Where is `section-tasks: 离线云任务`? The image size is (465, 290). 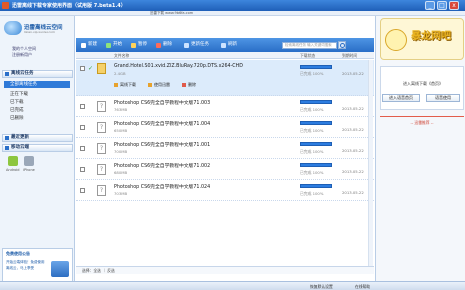
section-tasks: 离线云任务 is located at coordinates (37, 74).